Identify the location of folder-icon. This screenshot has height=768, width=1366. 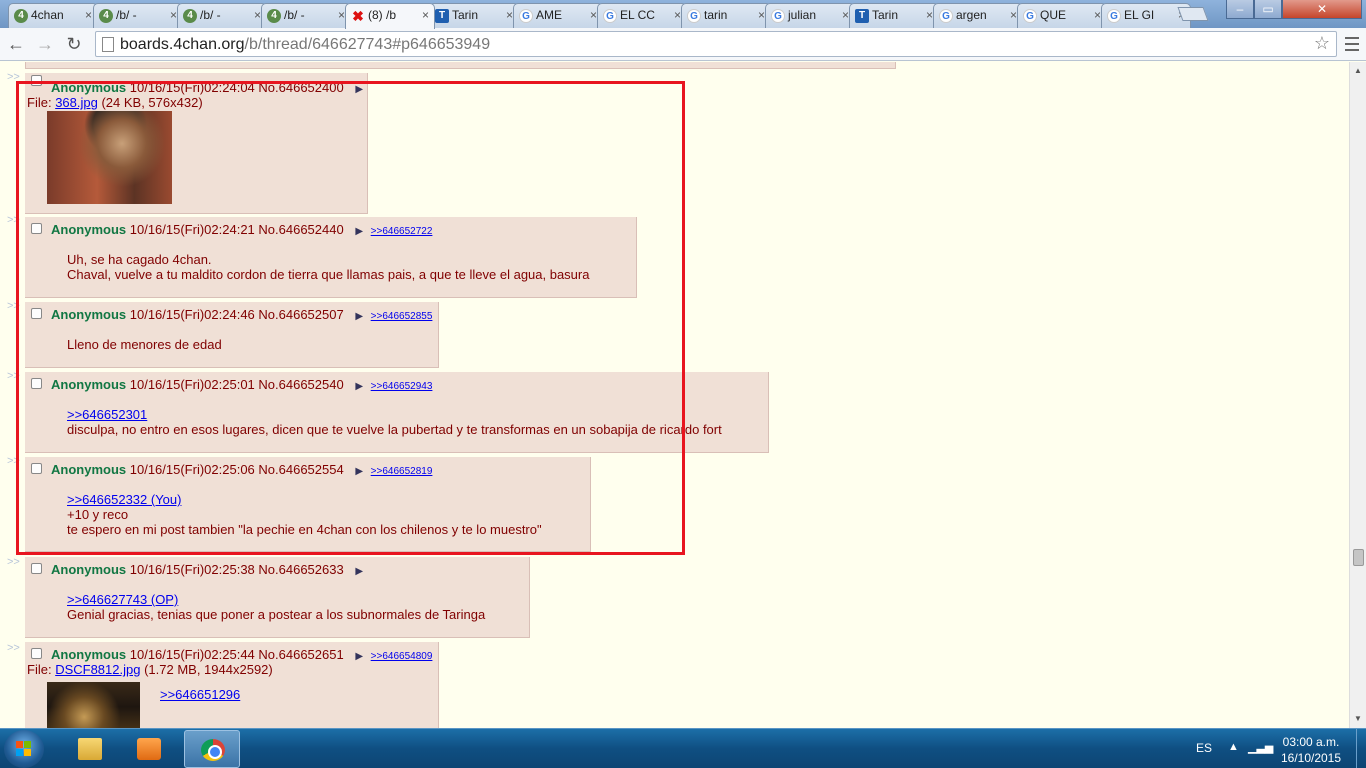
(90, 749).